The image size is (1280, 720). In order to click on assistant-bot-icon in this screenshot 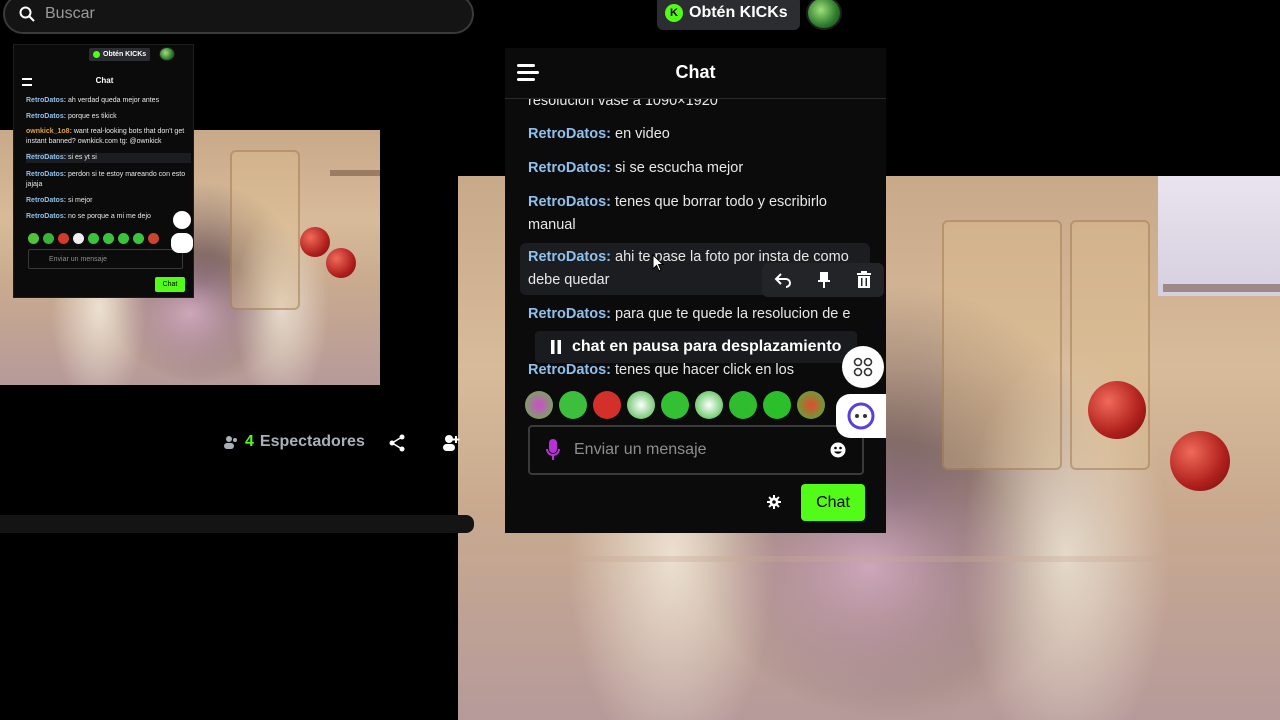, I will do `click(861, 416)`.